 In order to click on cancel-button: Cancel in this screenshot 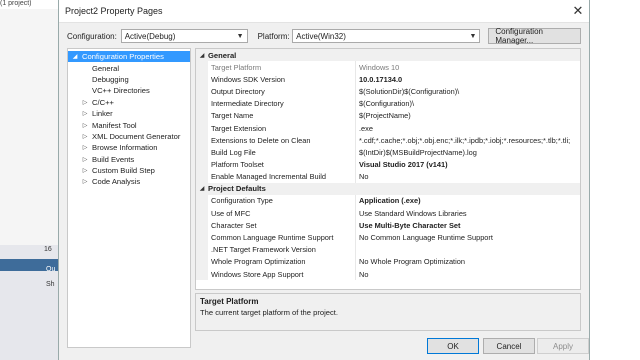, I will do `click(509, 346)`.